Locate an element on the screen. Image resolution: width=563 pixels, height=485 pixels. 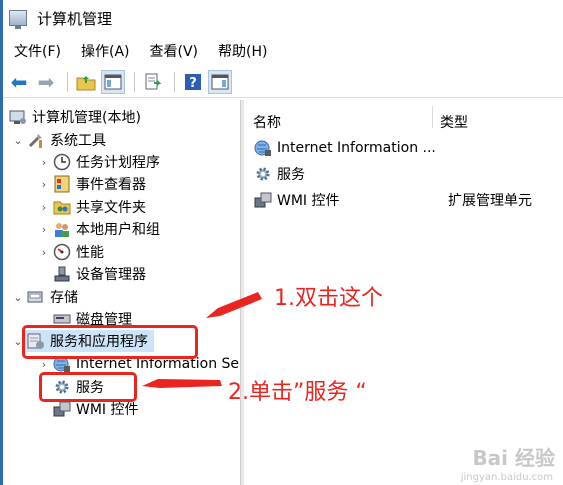
annotation-step2-text: 2.单击”服务 “ is located at coordinates (297, 392).